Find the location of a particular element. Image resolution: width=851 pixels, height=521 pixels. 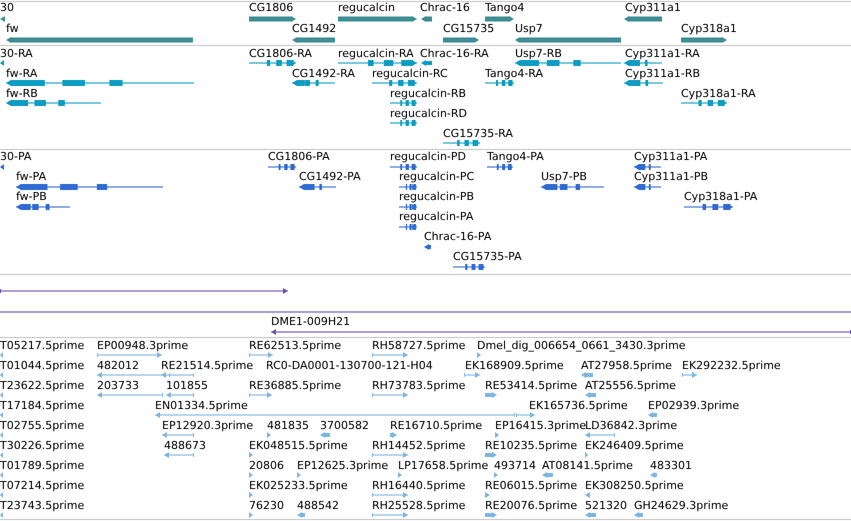

feature-label: EP12625.3prime is located at coordinates (342, 465).